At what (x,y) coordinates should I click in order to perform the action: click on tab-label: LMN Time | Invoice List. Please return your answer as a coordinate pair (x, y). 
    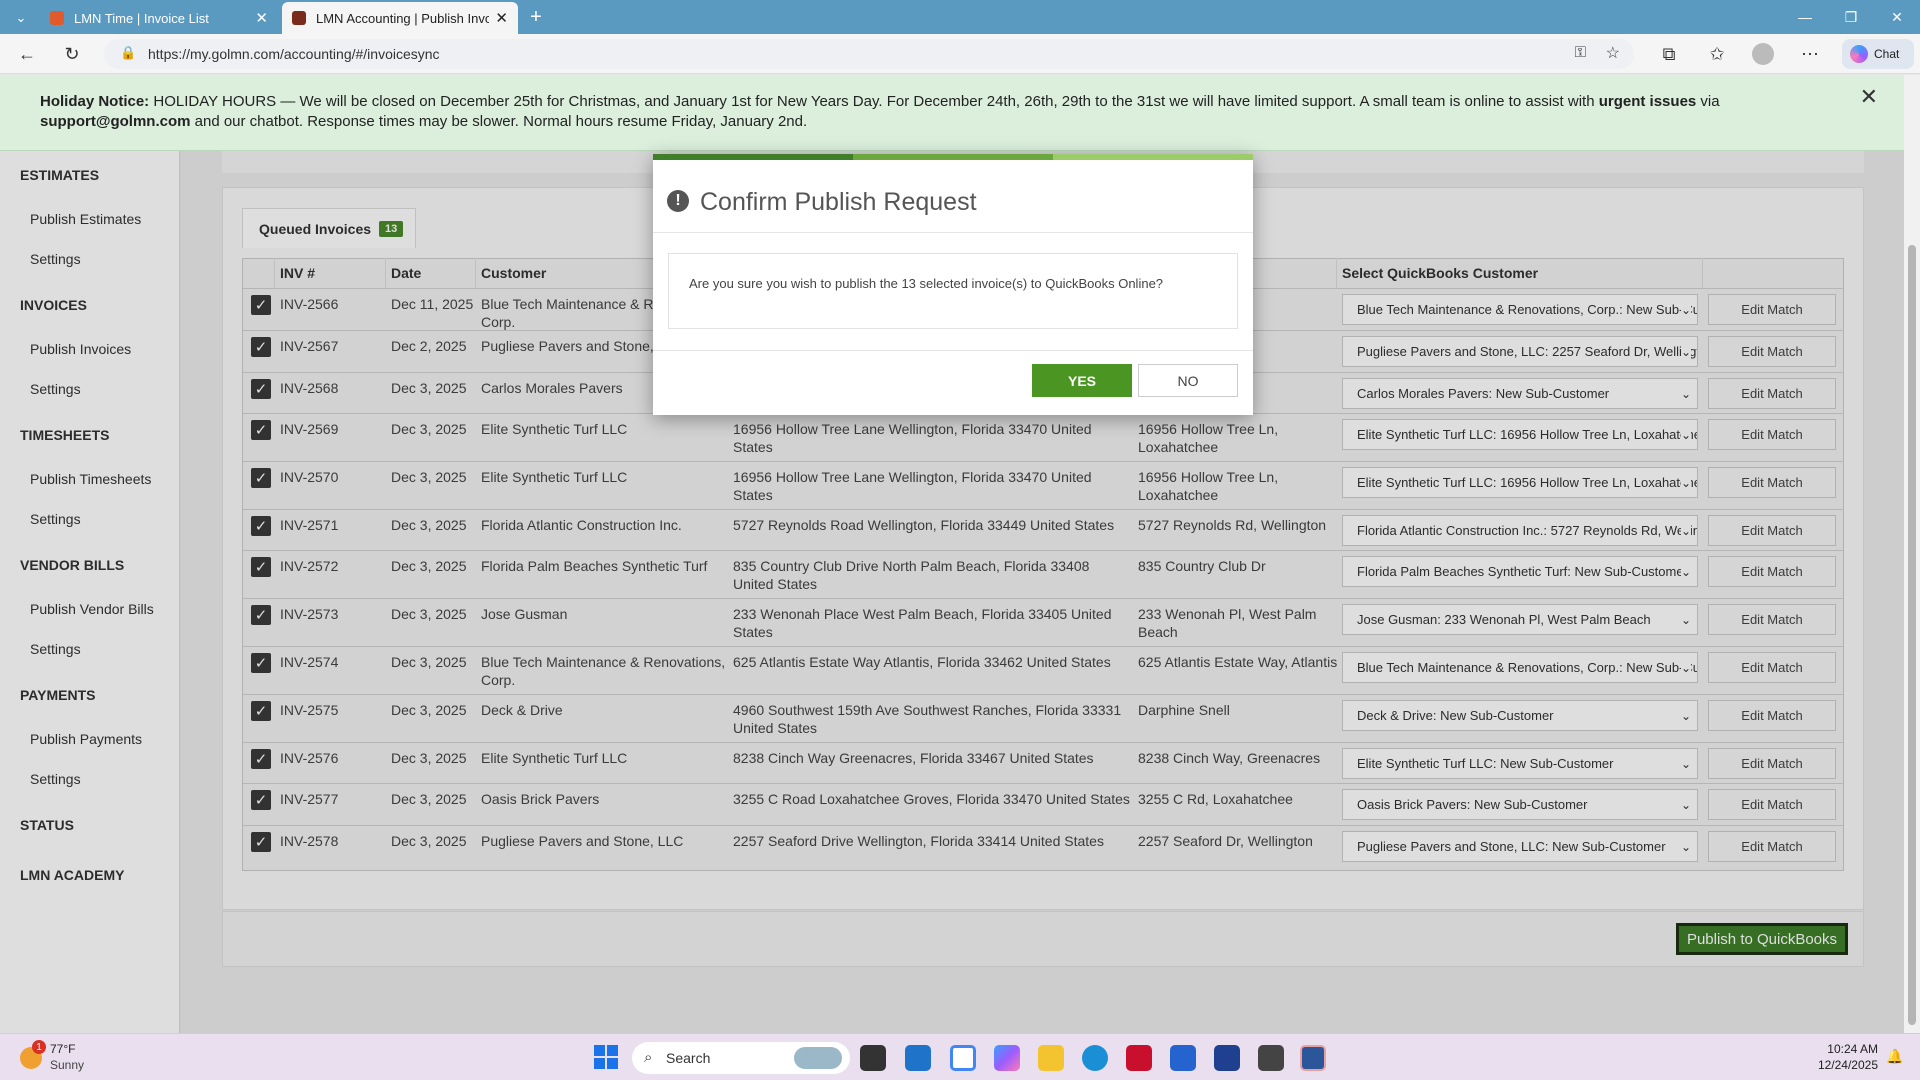
    Looking at the image, I should click on (141, 18).